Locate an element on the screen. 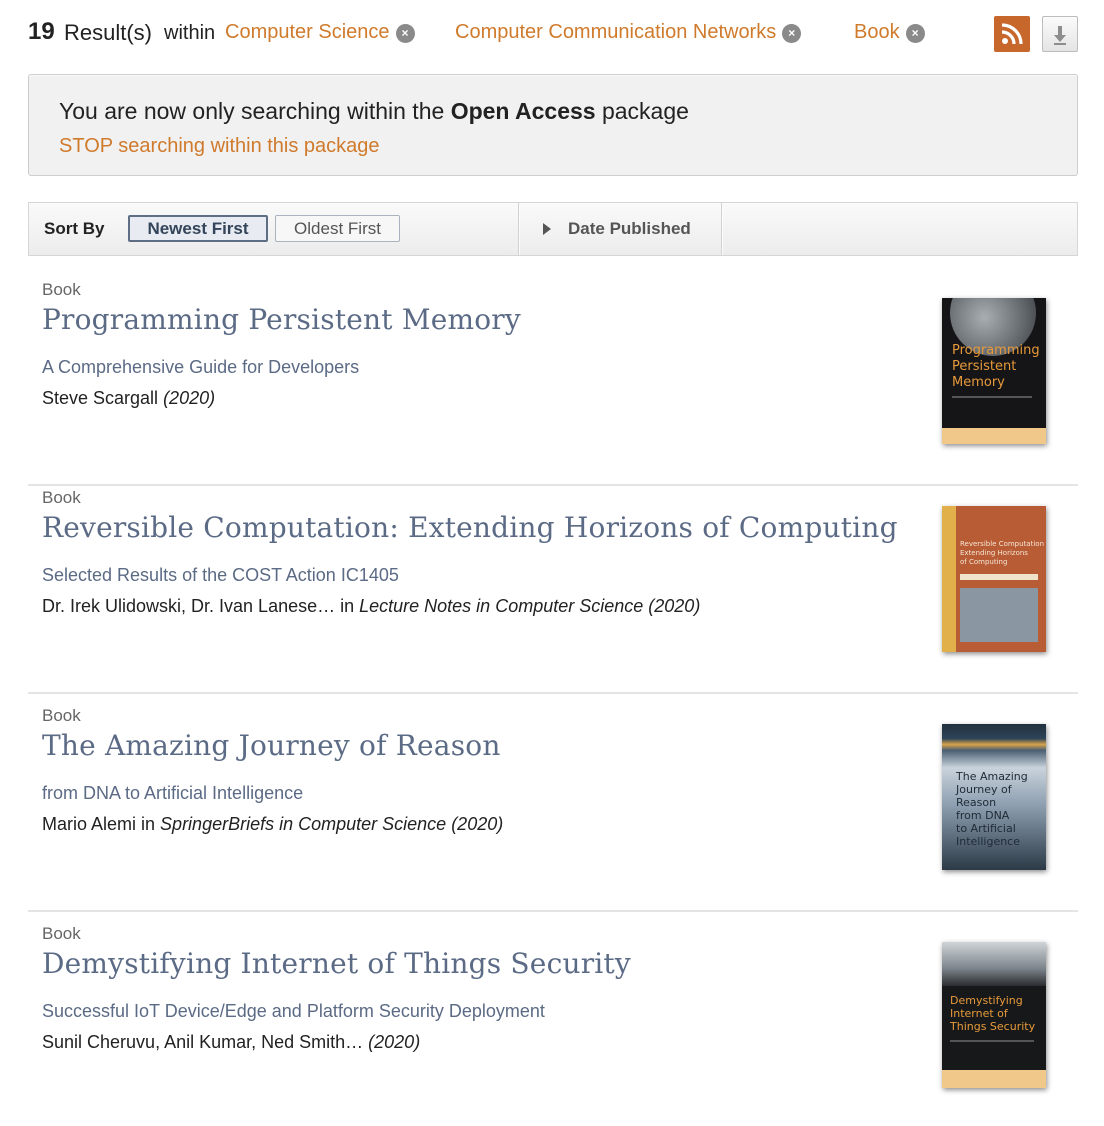  cover-title: Demystifying Internet of Things Security is located at coordinates (993, 1013).